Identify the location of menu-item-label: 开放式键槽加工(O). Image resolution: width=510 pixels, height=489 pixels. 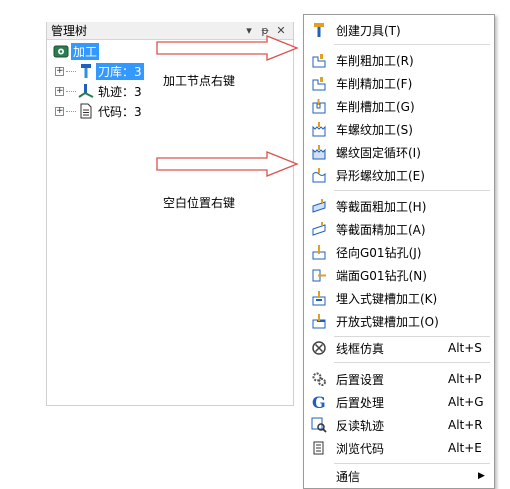
(387, 321).